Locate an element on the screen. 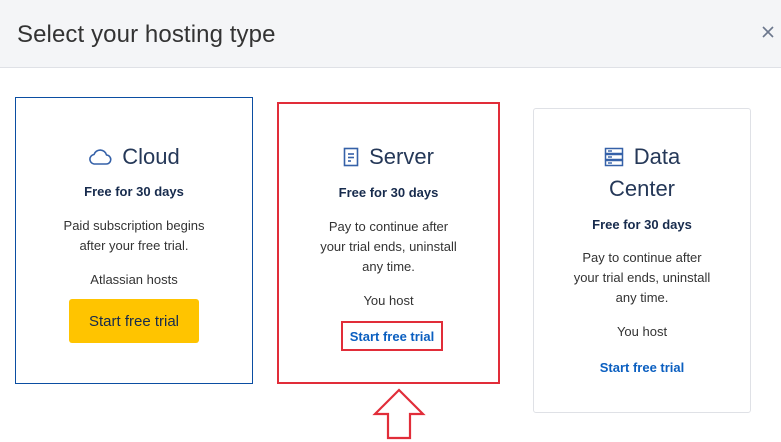 This screenshot has width=781, height=442. card-title: Server is located at coordinates (401, 156).